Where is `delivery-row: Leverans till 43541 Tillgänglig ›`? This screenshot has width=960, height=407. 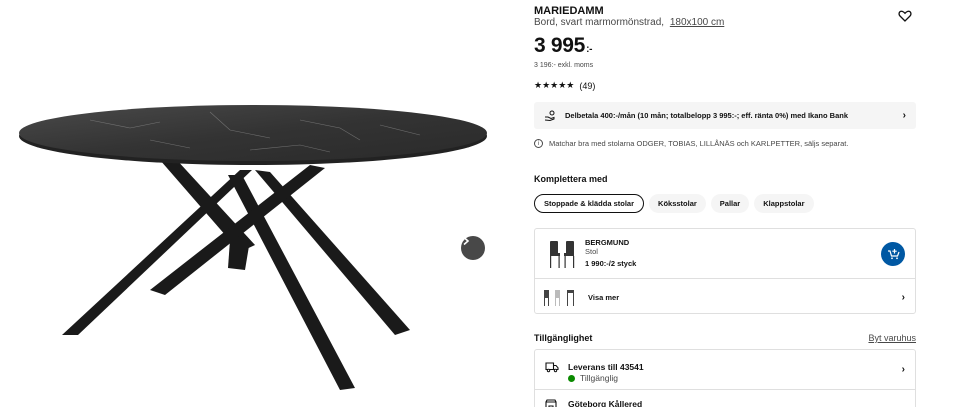
delivery-row: Leverans till 43541 Tillgänglig › is located at coordinates (725, 370).